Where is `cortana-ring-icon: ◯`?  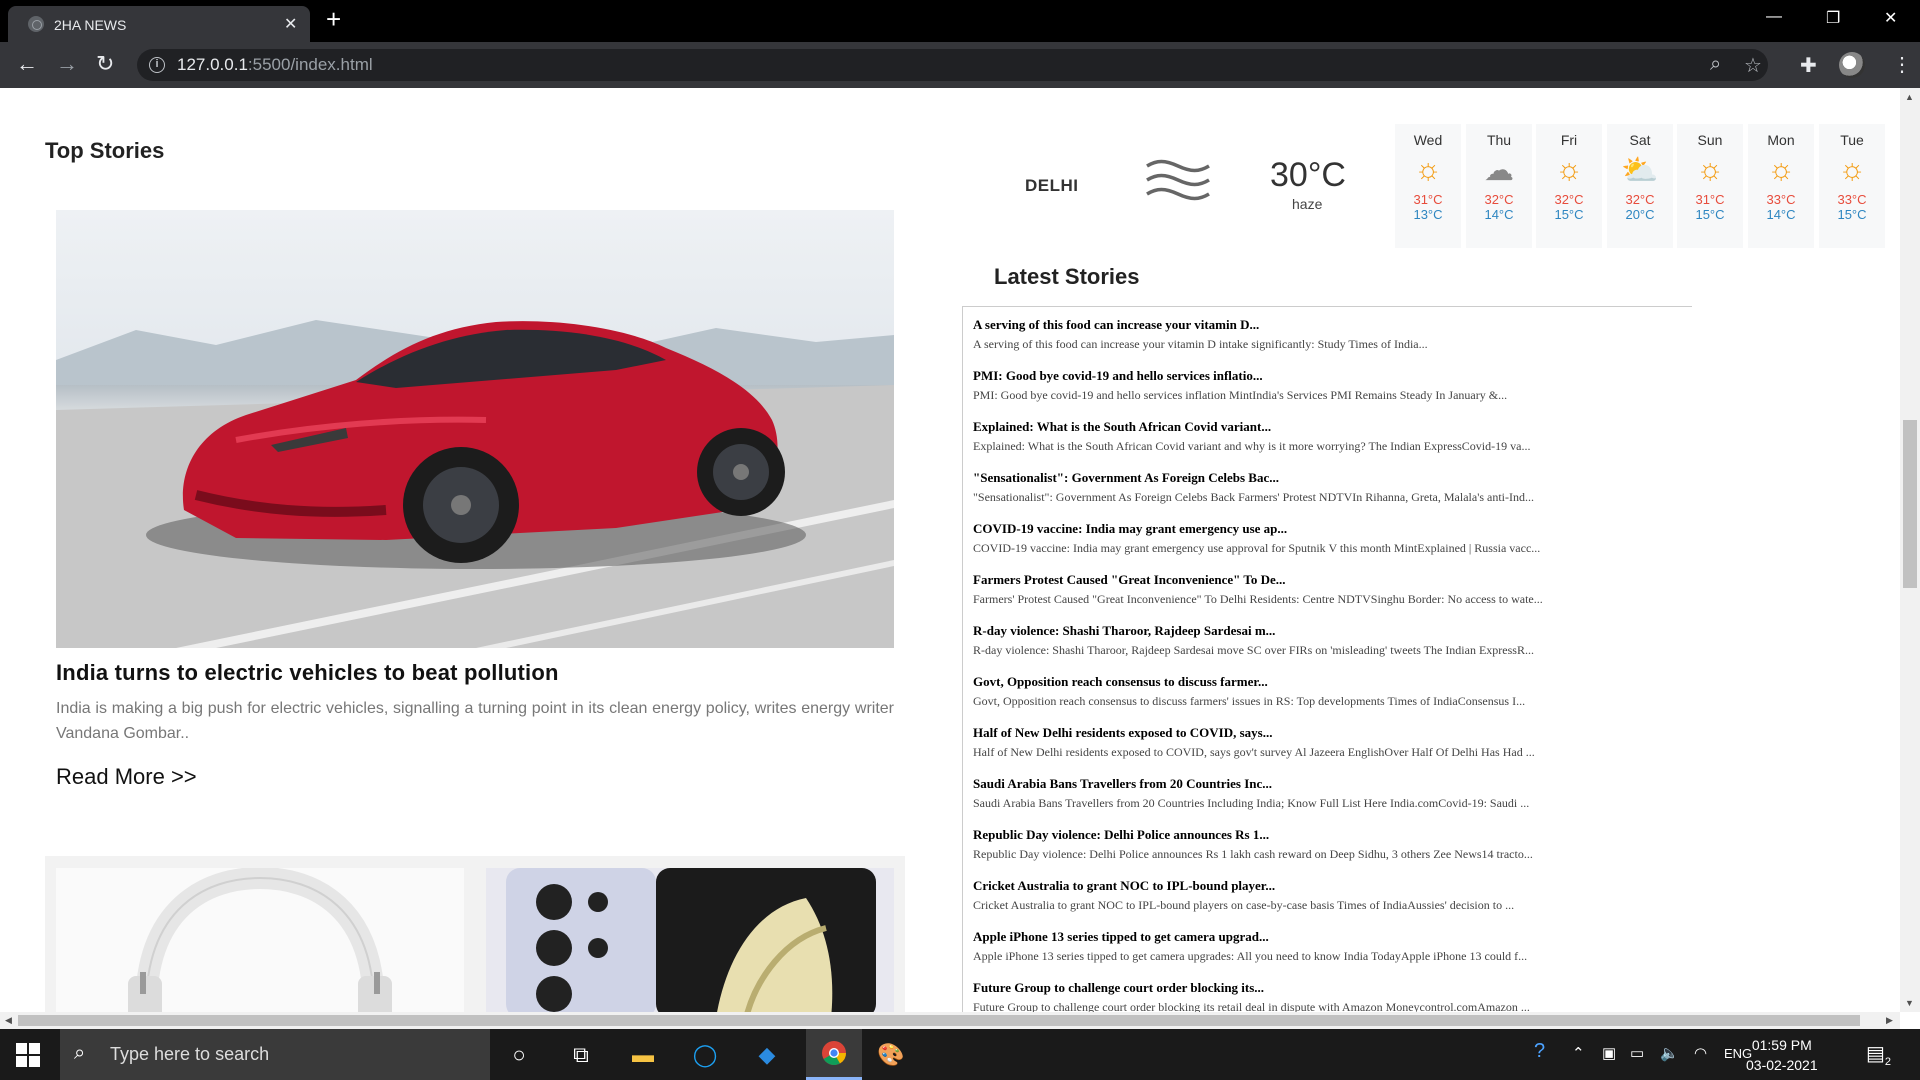 cortana-ring-icon: ◯ is located at coordinates (705, 1055).